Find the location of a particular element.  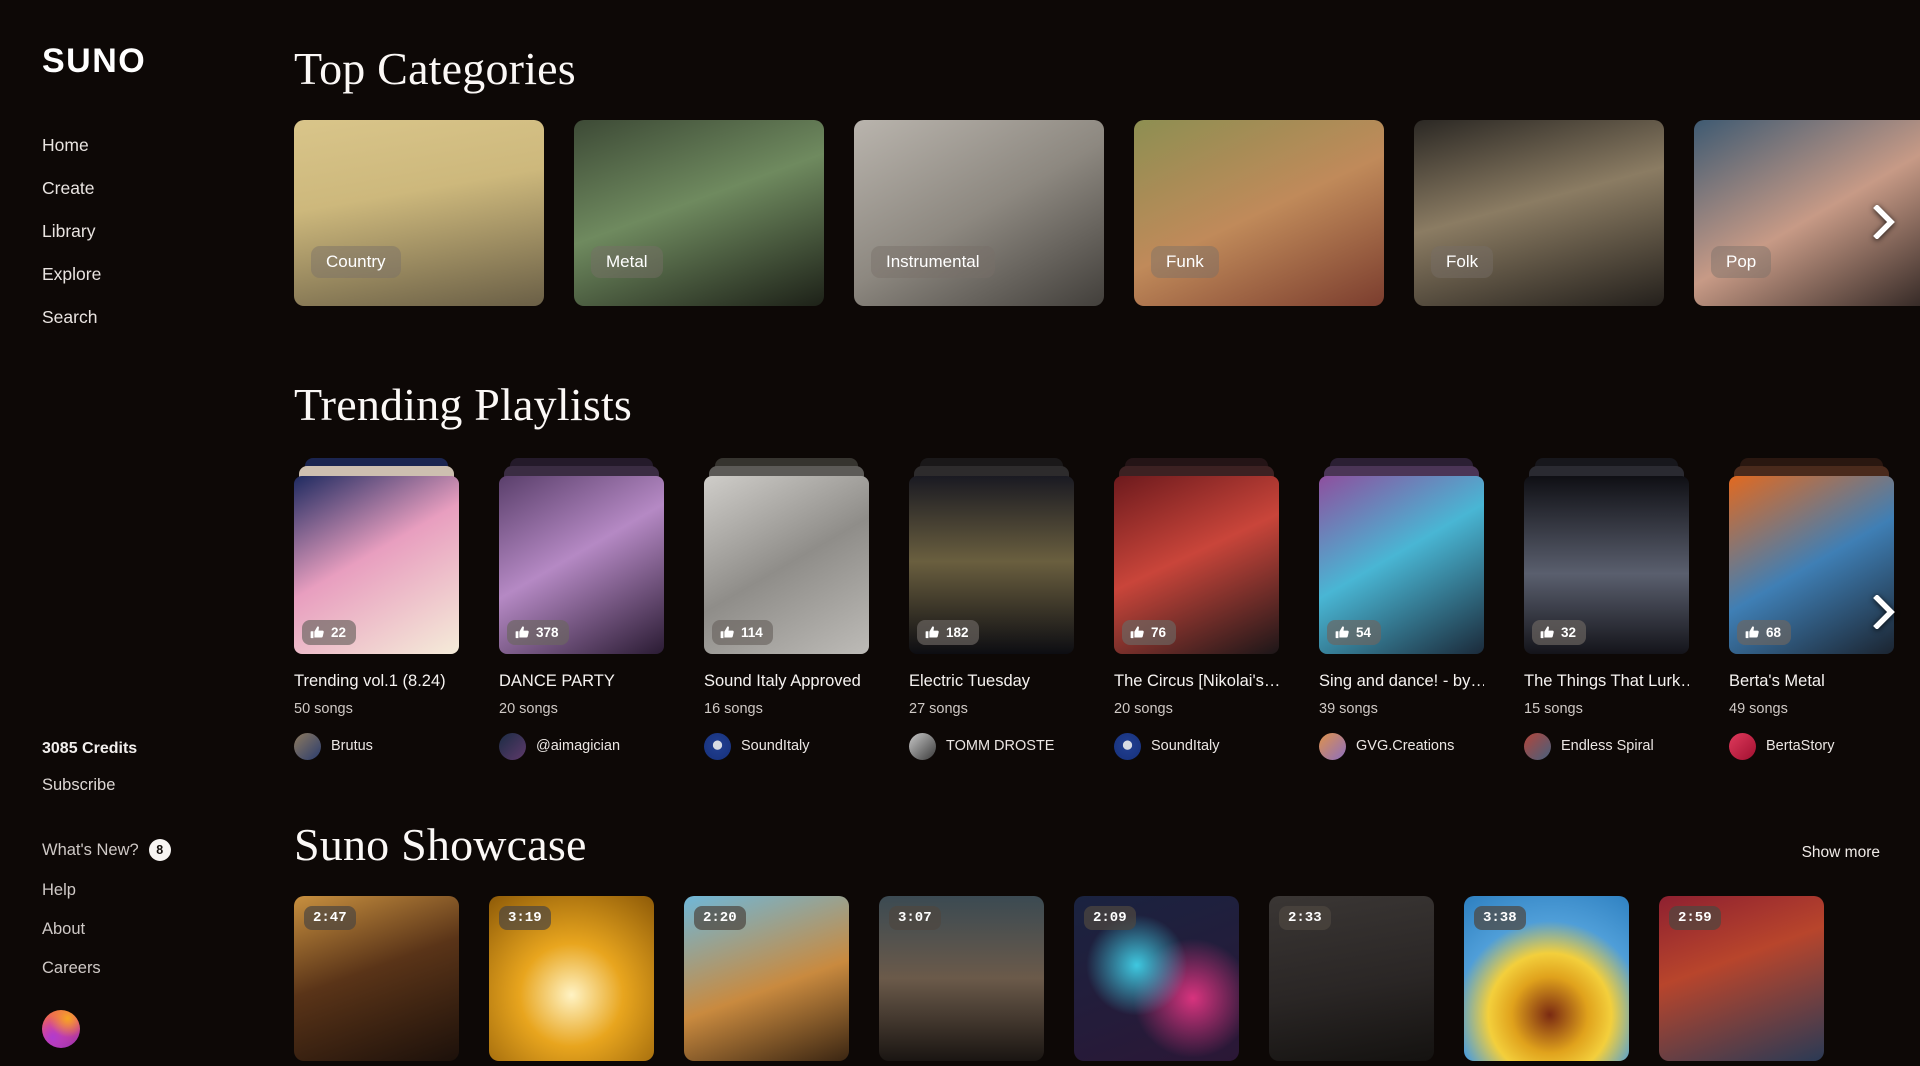

playlist-author: GVG.Creations is located at coordinates (1401, 746).